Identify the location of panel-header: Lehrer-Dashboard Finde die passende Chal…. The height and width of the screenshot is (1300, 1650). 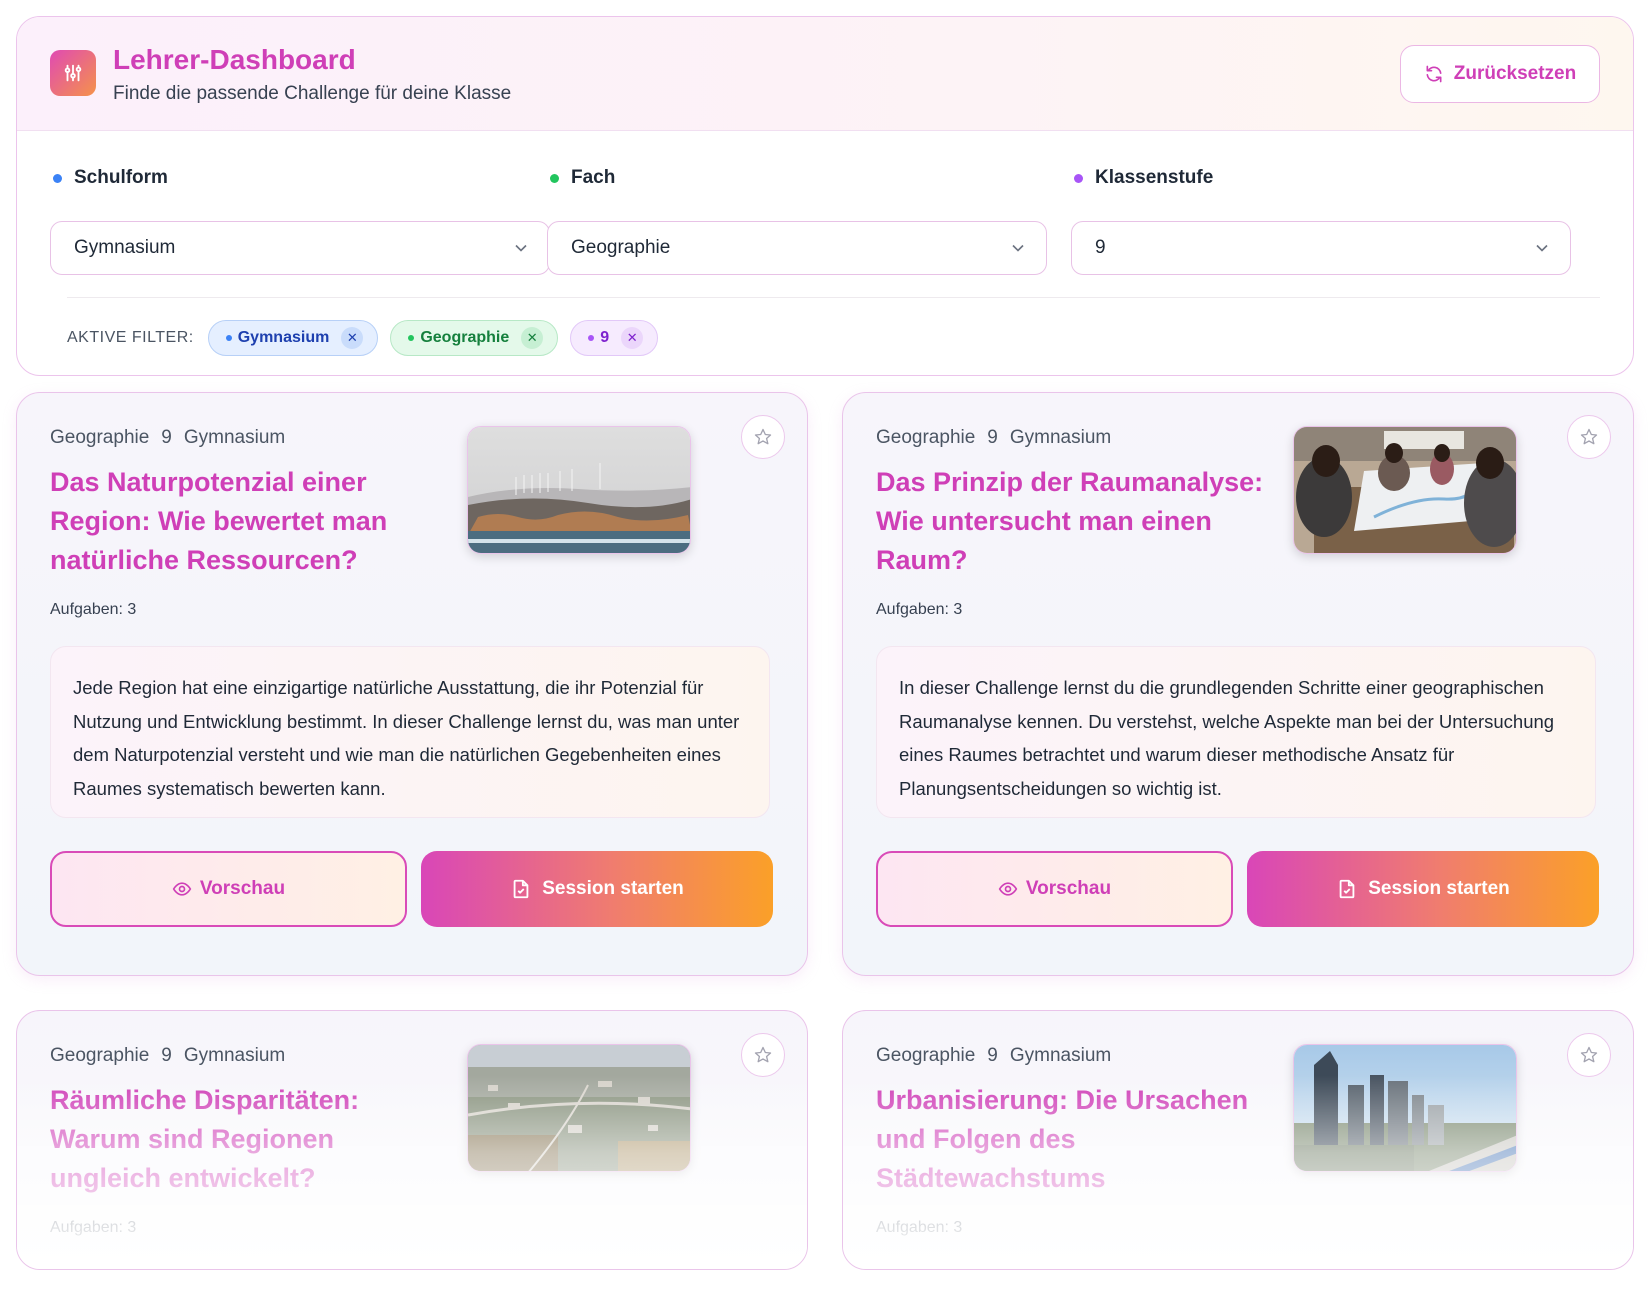
(825, 74).